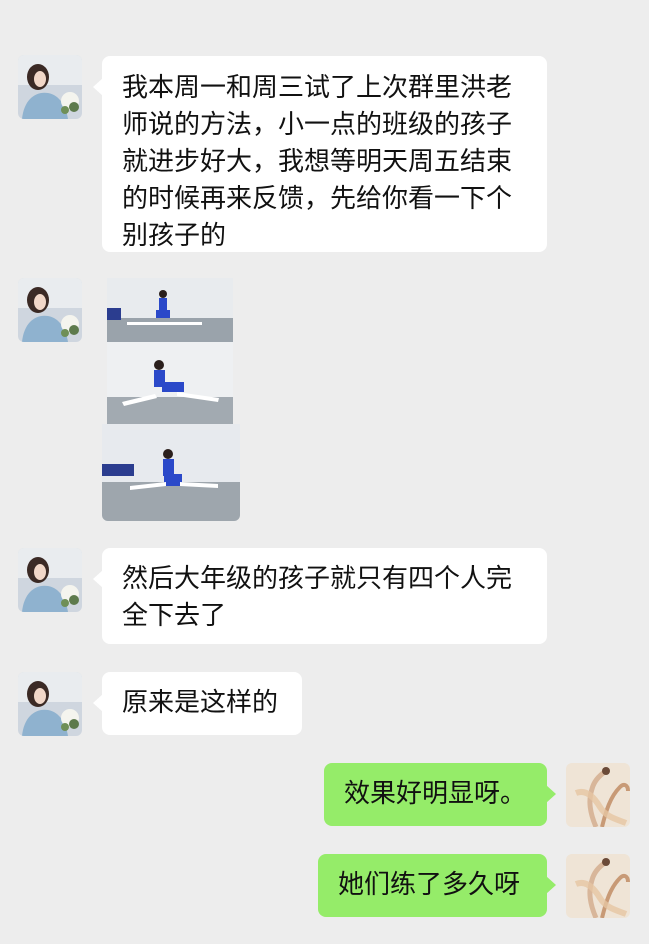 This screenshot has height=944, width=649. Describe the element at coordinates (429, 885) in the screenshot. I see `message-text-line: 她们练了多久呀` at that location.